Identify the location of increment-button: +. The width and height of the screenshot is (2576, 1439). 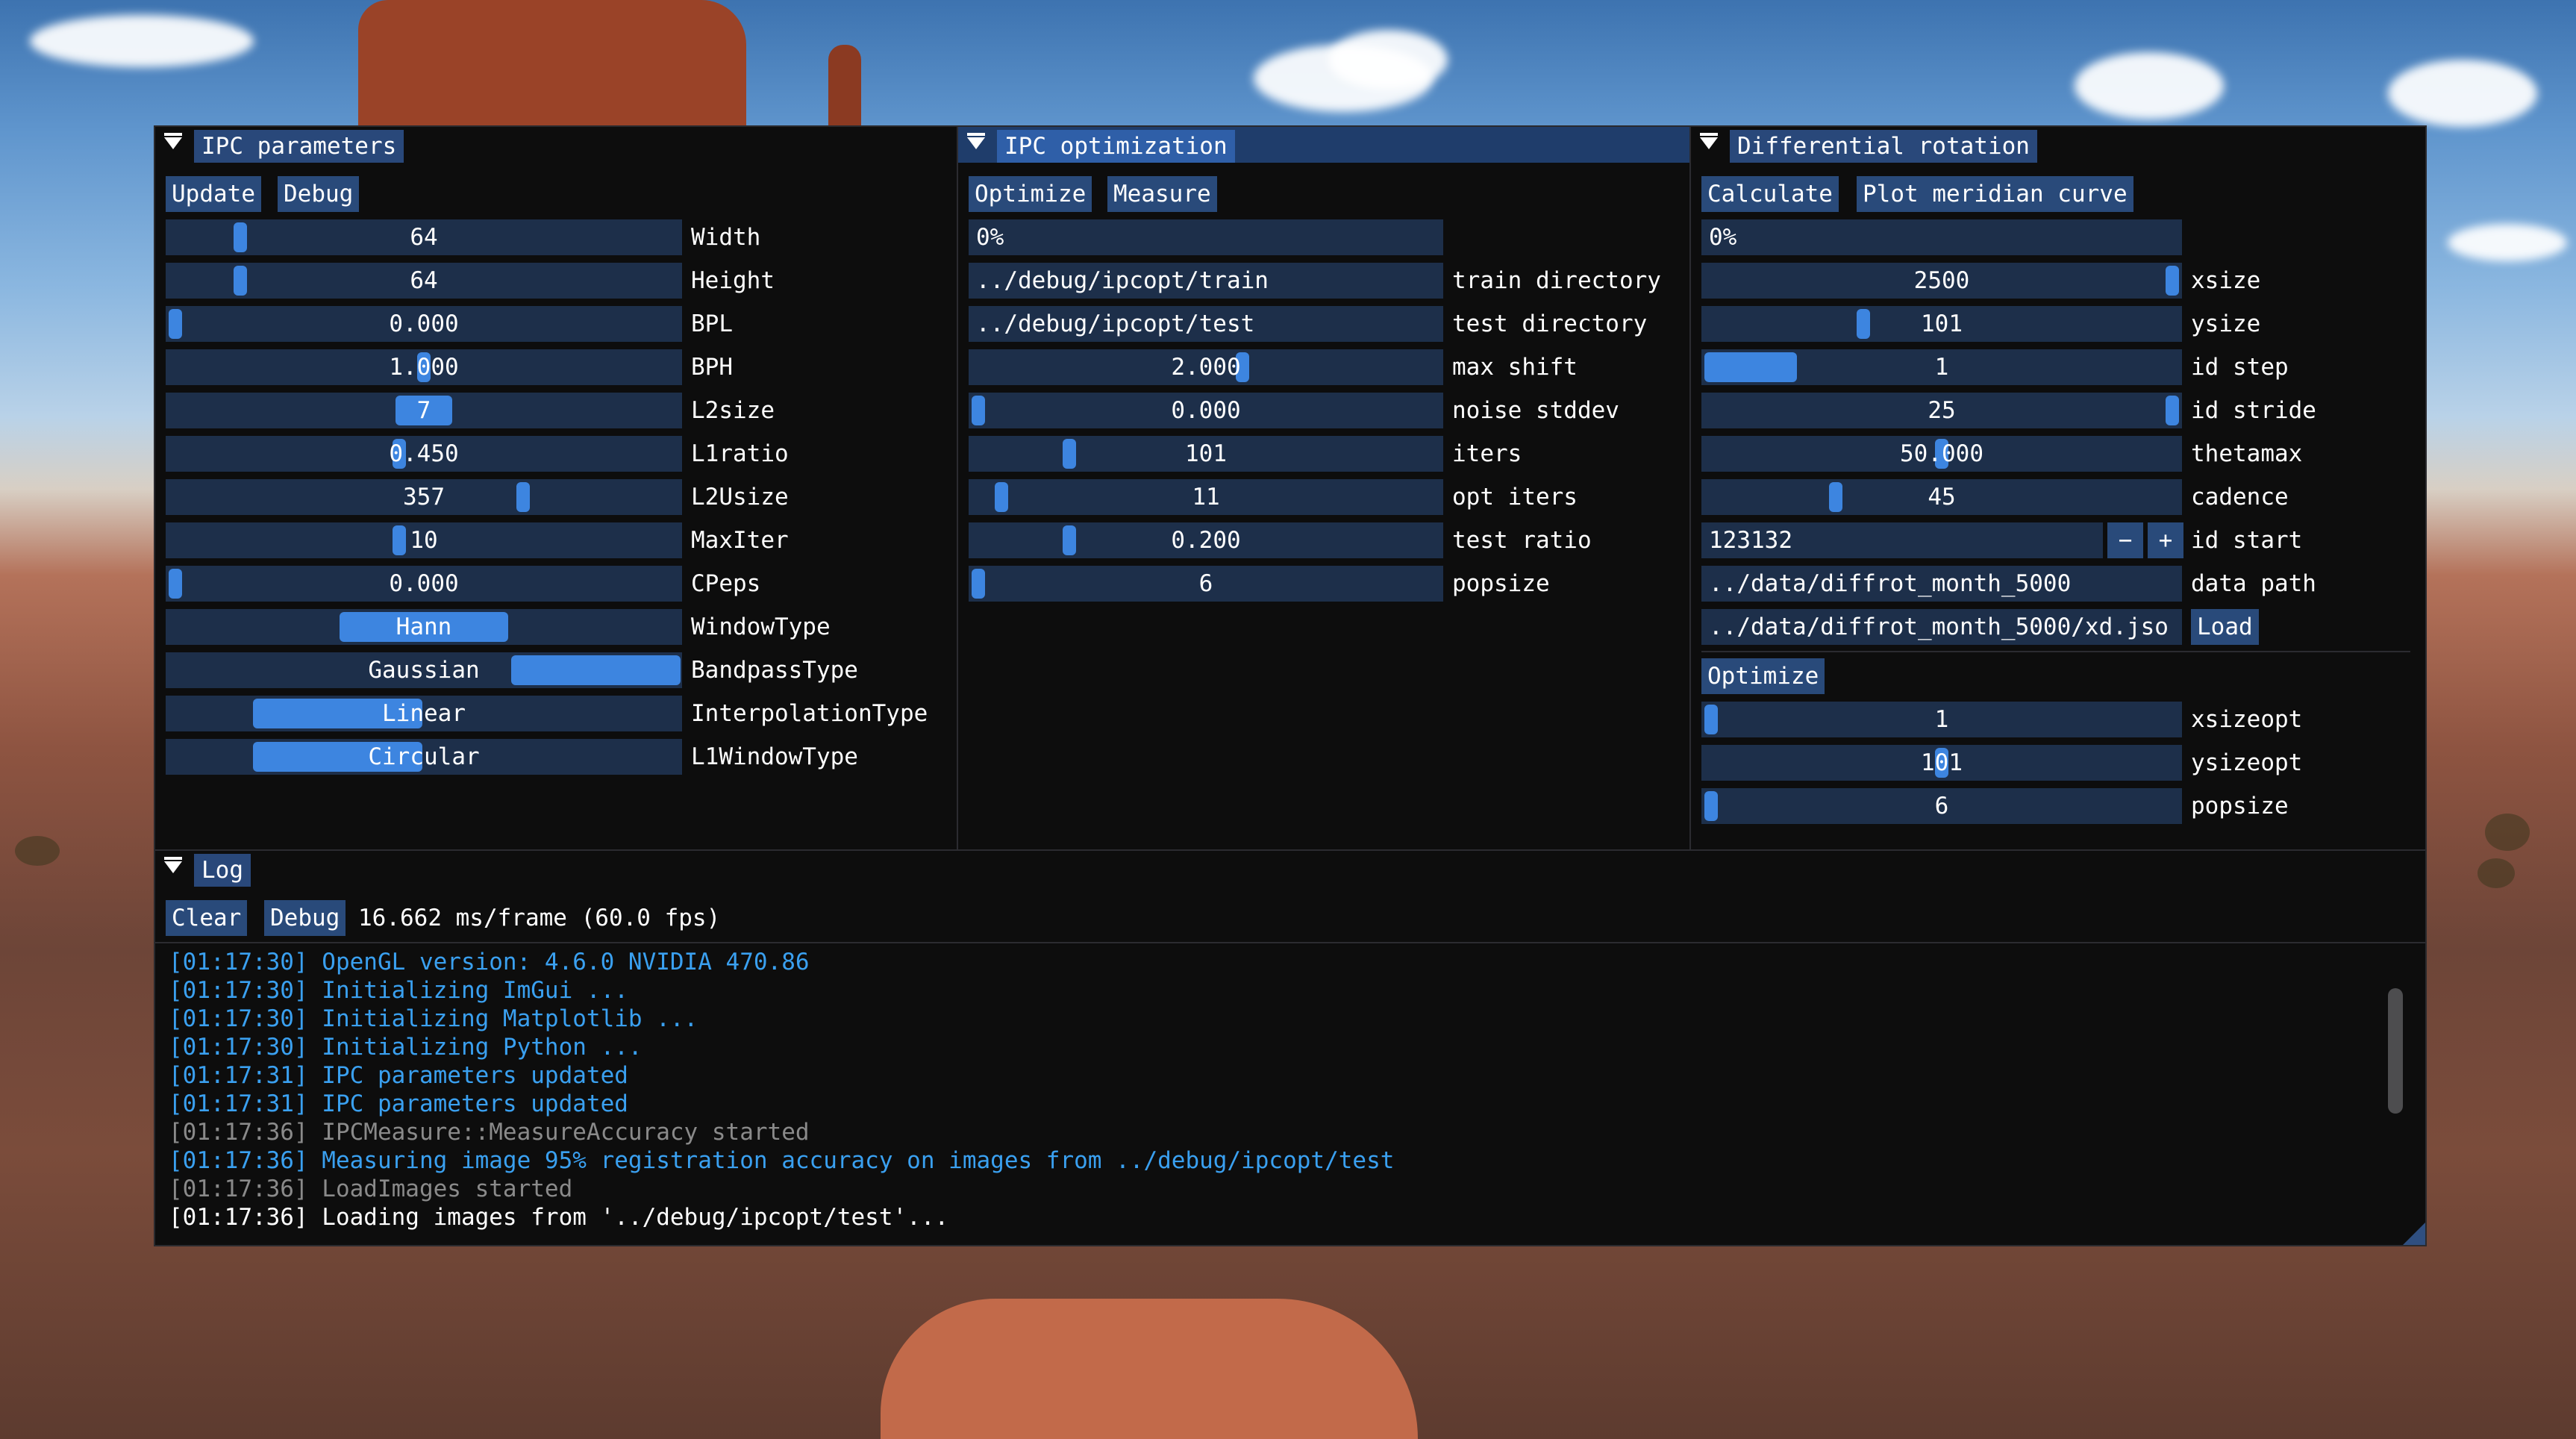
(2165, 540).